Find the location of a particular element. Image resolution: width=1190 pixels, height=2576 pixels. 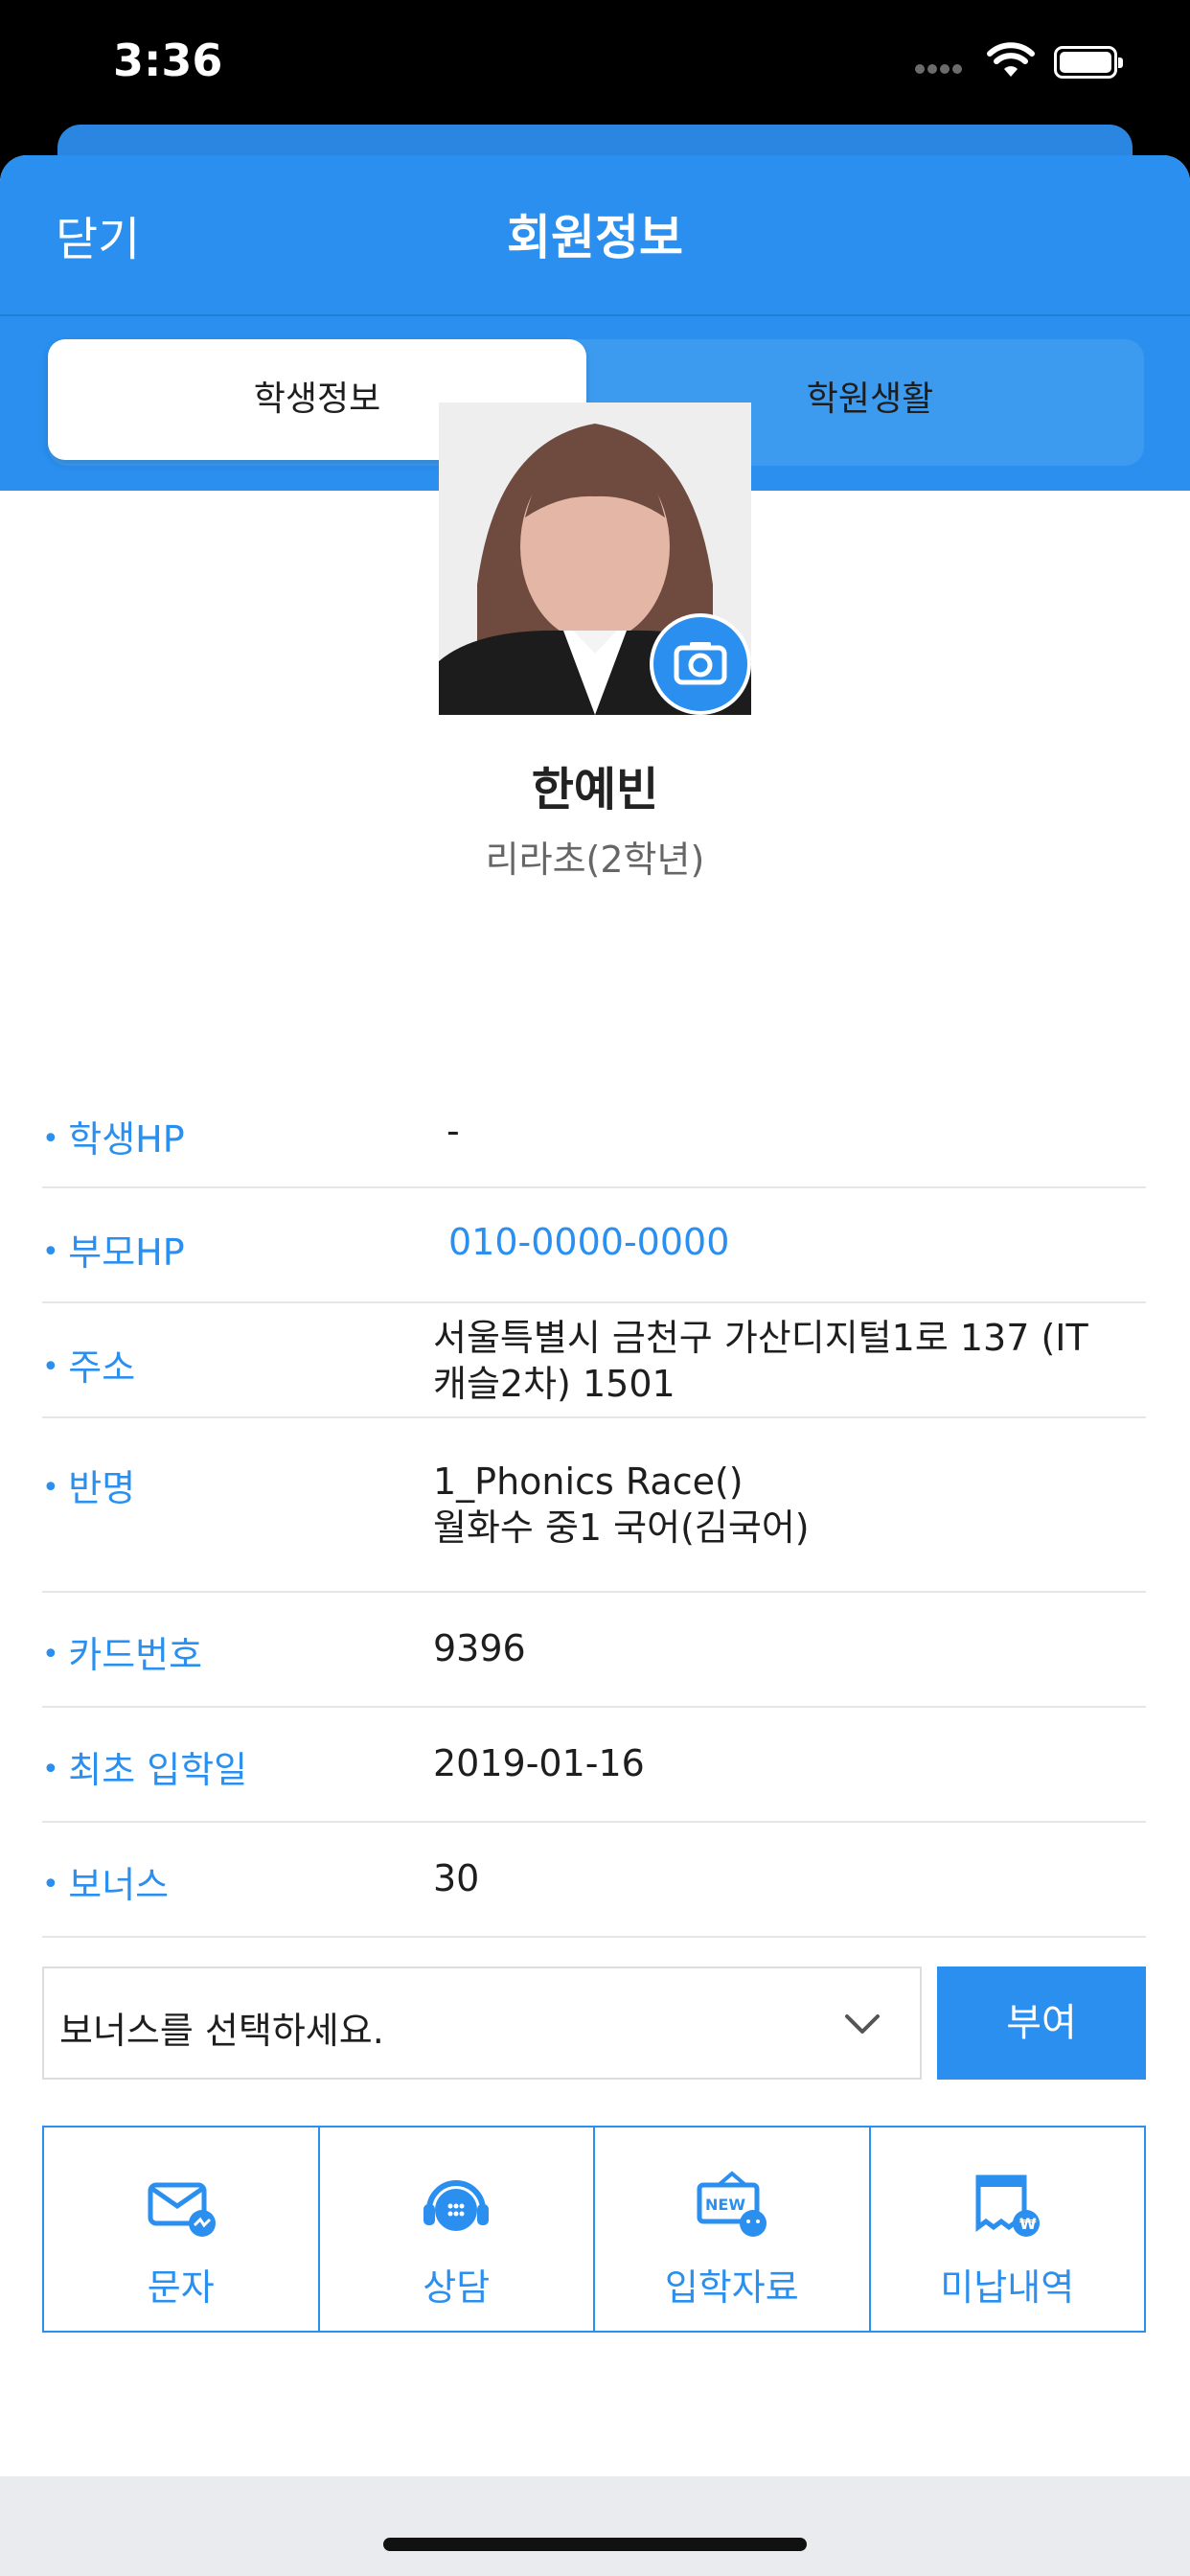

info-row-first-admission: 최초 입학일 2019-01-16 is located at coordinates (594, 1765).